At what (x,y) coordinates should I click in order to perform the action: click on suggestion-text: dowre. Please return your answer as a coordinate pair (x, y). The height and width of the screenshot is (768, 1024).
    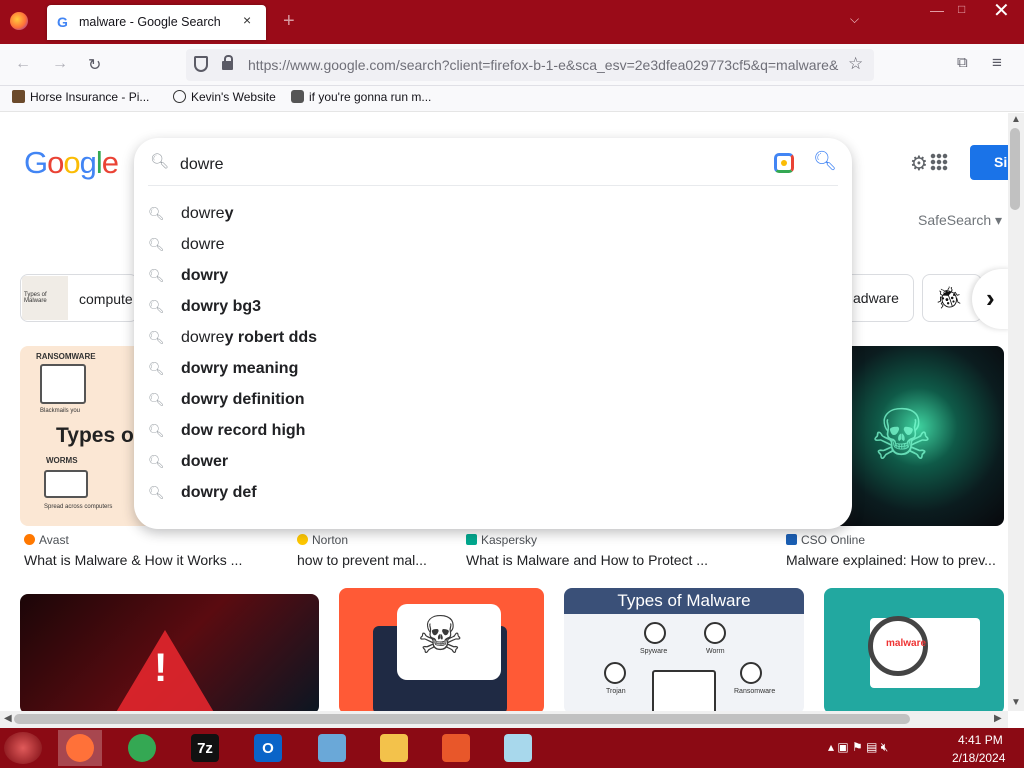
    Looking at the image, I should click on (203, 244).